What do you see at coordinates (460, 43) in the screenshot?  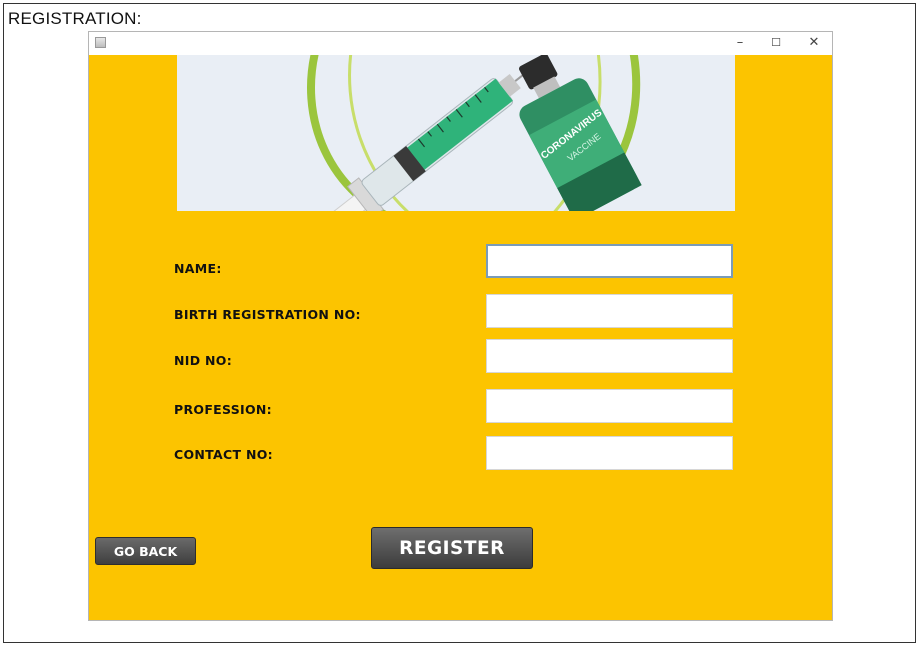 I see `window-titlebar: – ☐ ✕` at bounding box center [460, 43].